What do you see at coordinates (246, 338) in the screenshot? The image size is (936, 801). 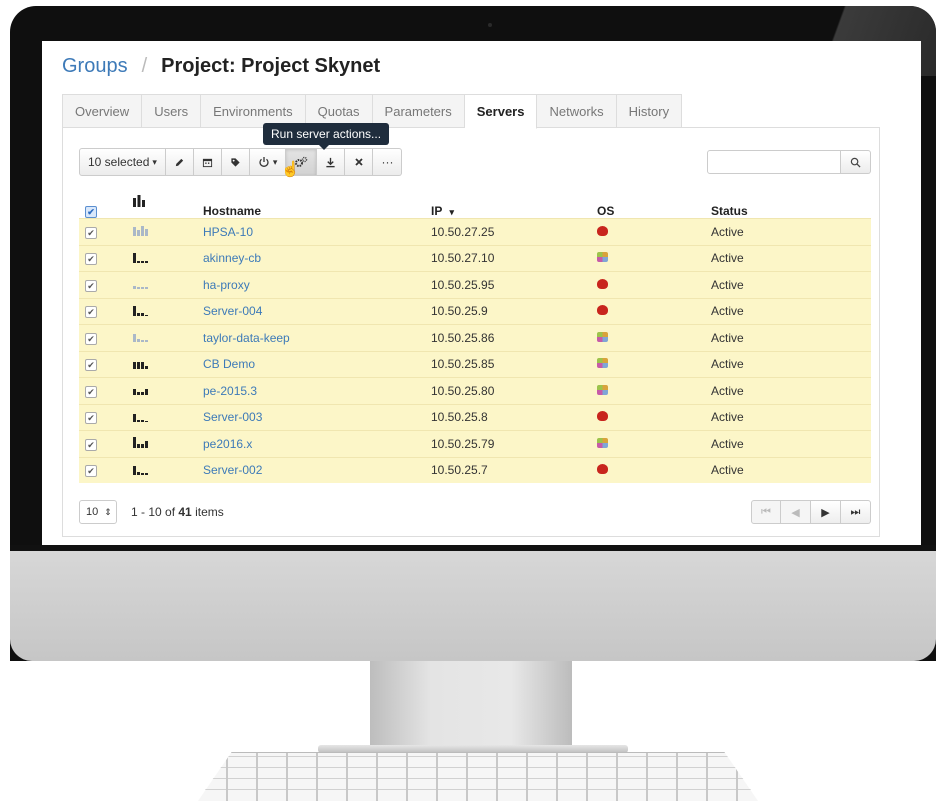 I see `hostname-link: taylor-data-keep` at bounding box center [246, 338].